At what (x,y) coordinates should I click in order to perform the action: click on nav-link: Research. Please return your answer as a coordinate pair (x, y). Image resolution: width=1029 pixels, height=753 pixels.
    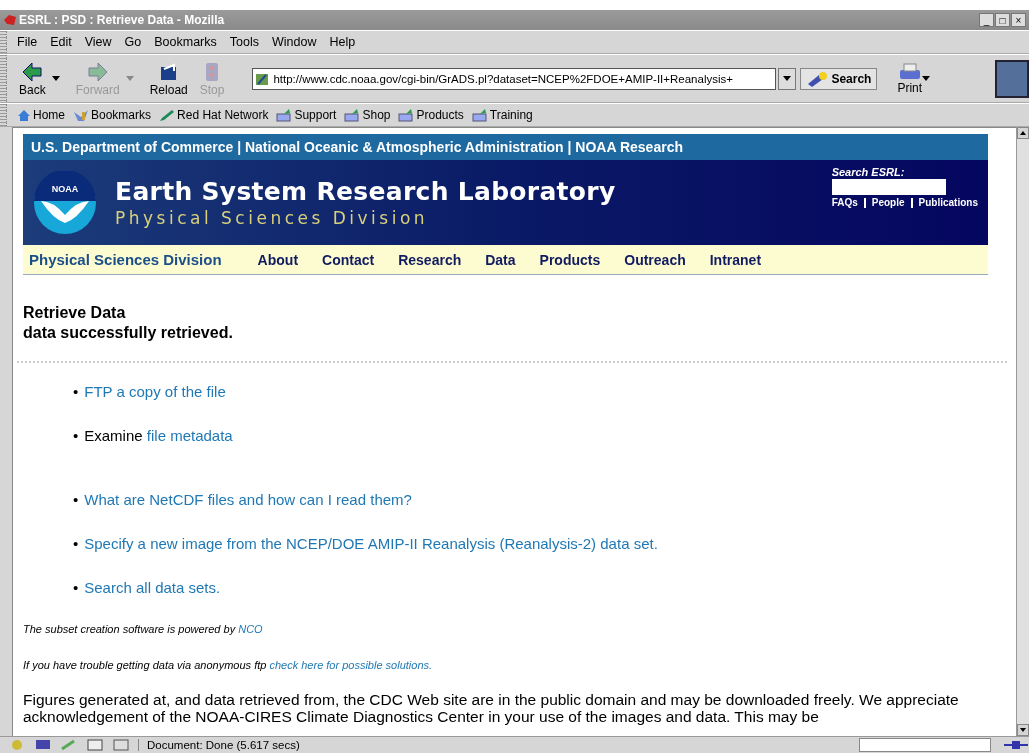
    Looking at the image, I should click on (430, 259).